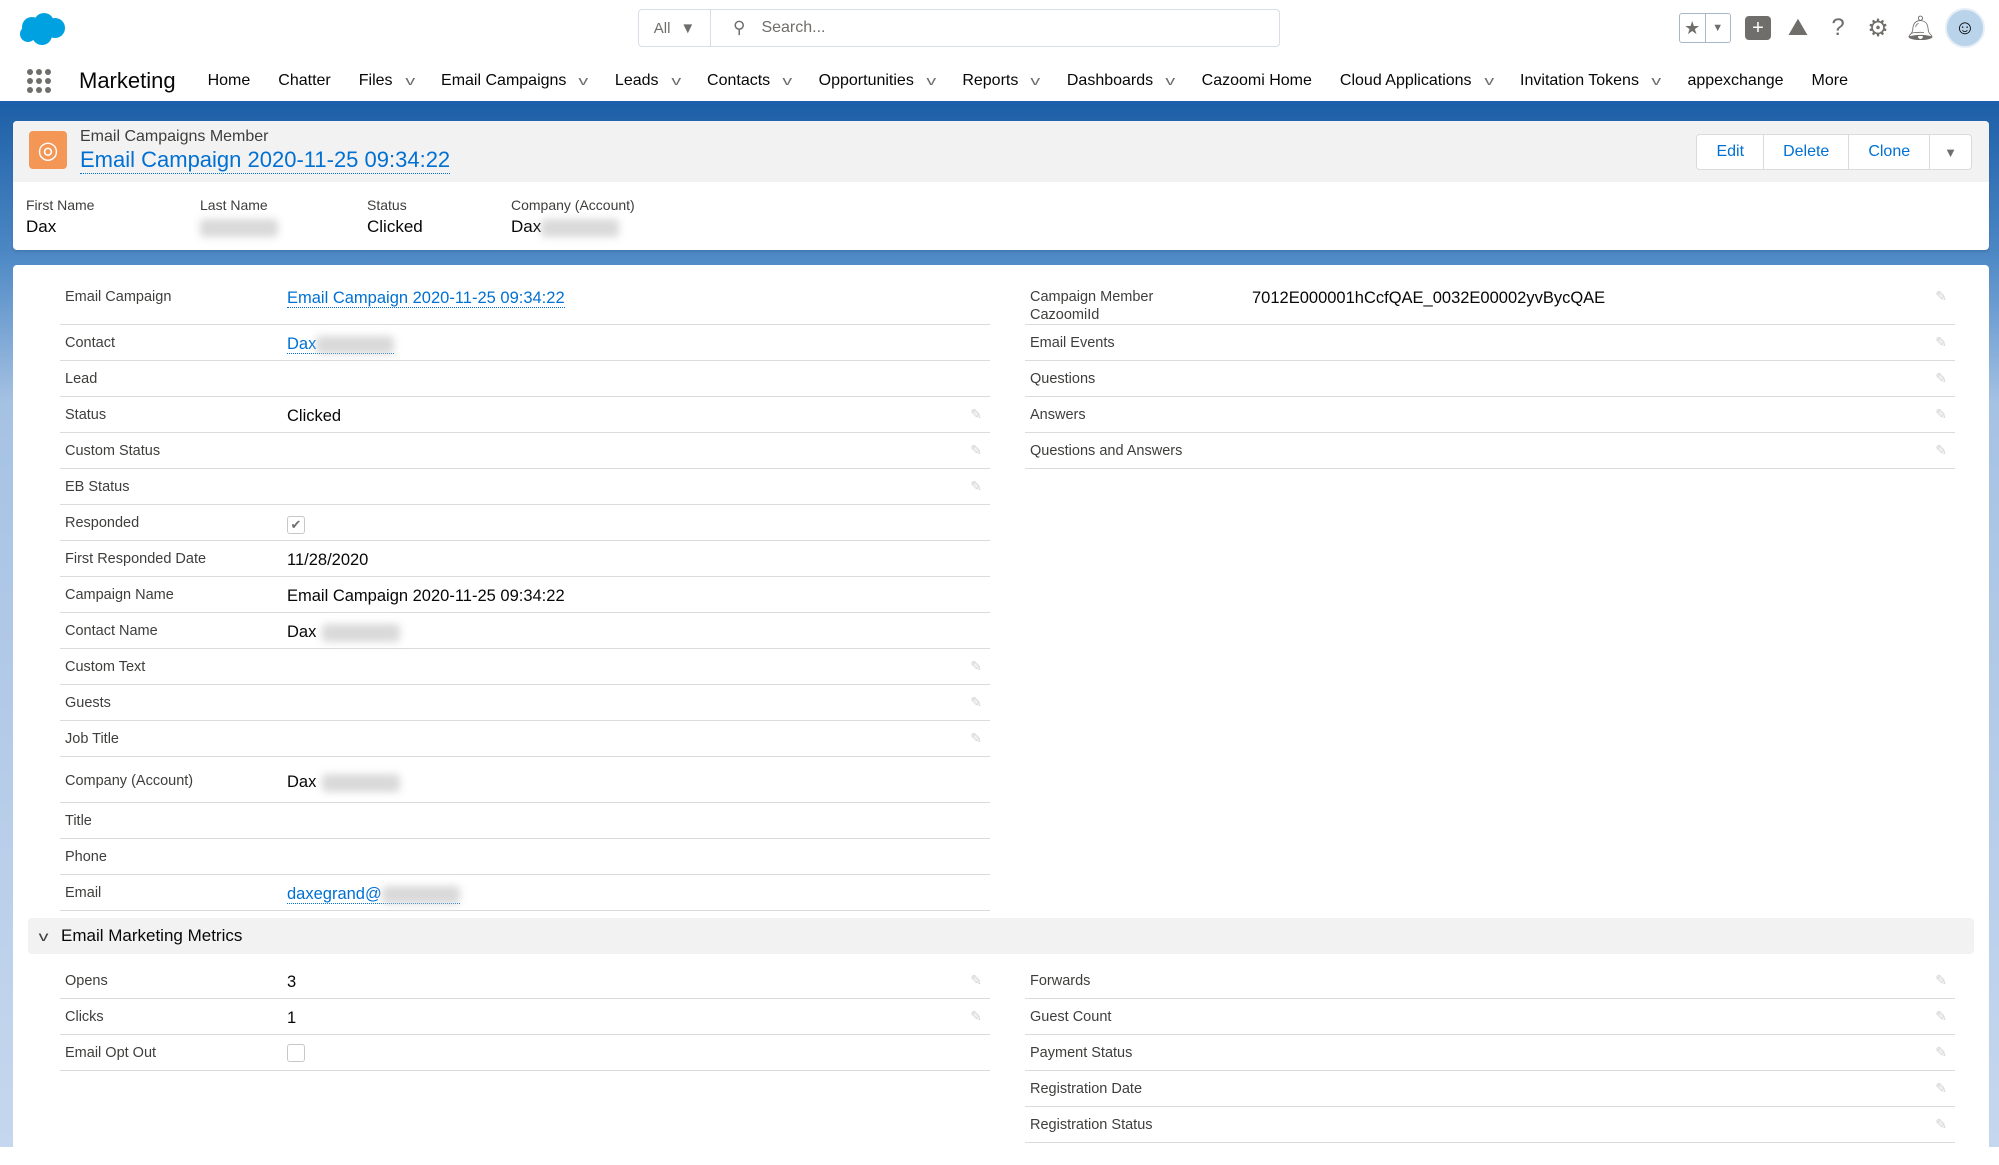  What do you see at coordinates (525, 451) in the screenshot?
I see `field-row: Custom Status ✎` at bounding box center [525, 451].